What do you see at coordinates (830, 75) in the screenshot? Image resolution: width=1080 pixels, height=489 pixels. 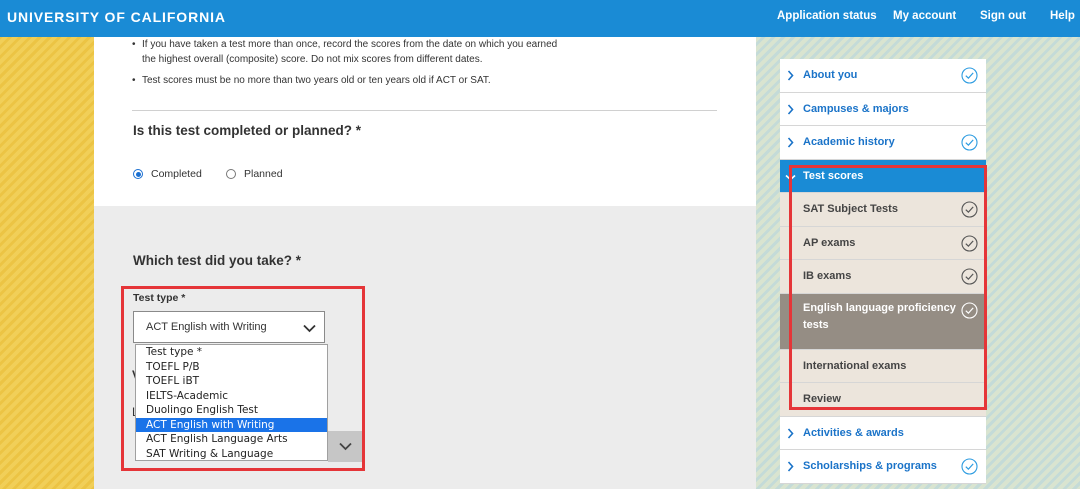 I see `sidebar-item-label: About you` at bounding box center [830, 75].